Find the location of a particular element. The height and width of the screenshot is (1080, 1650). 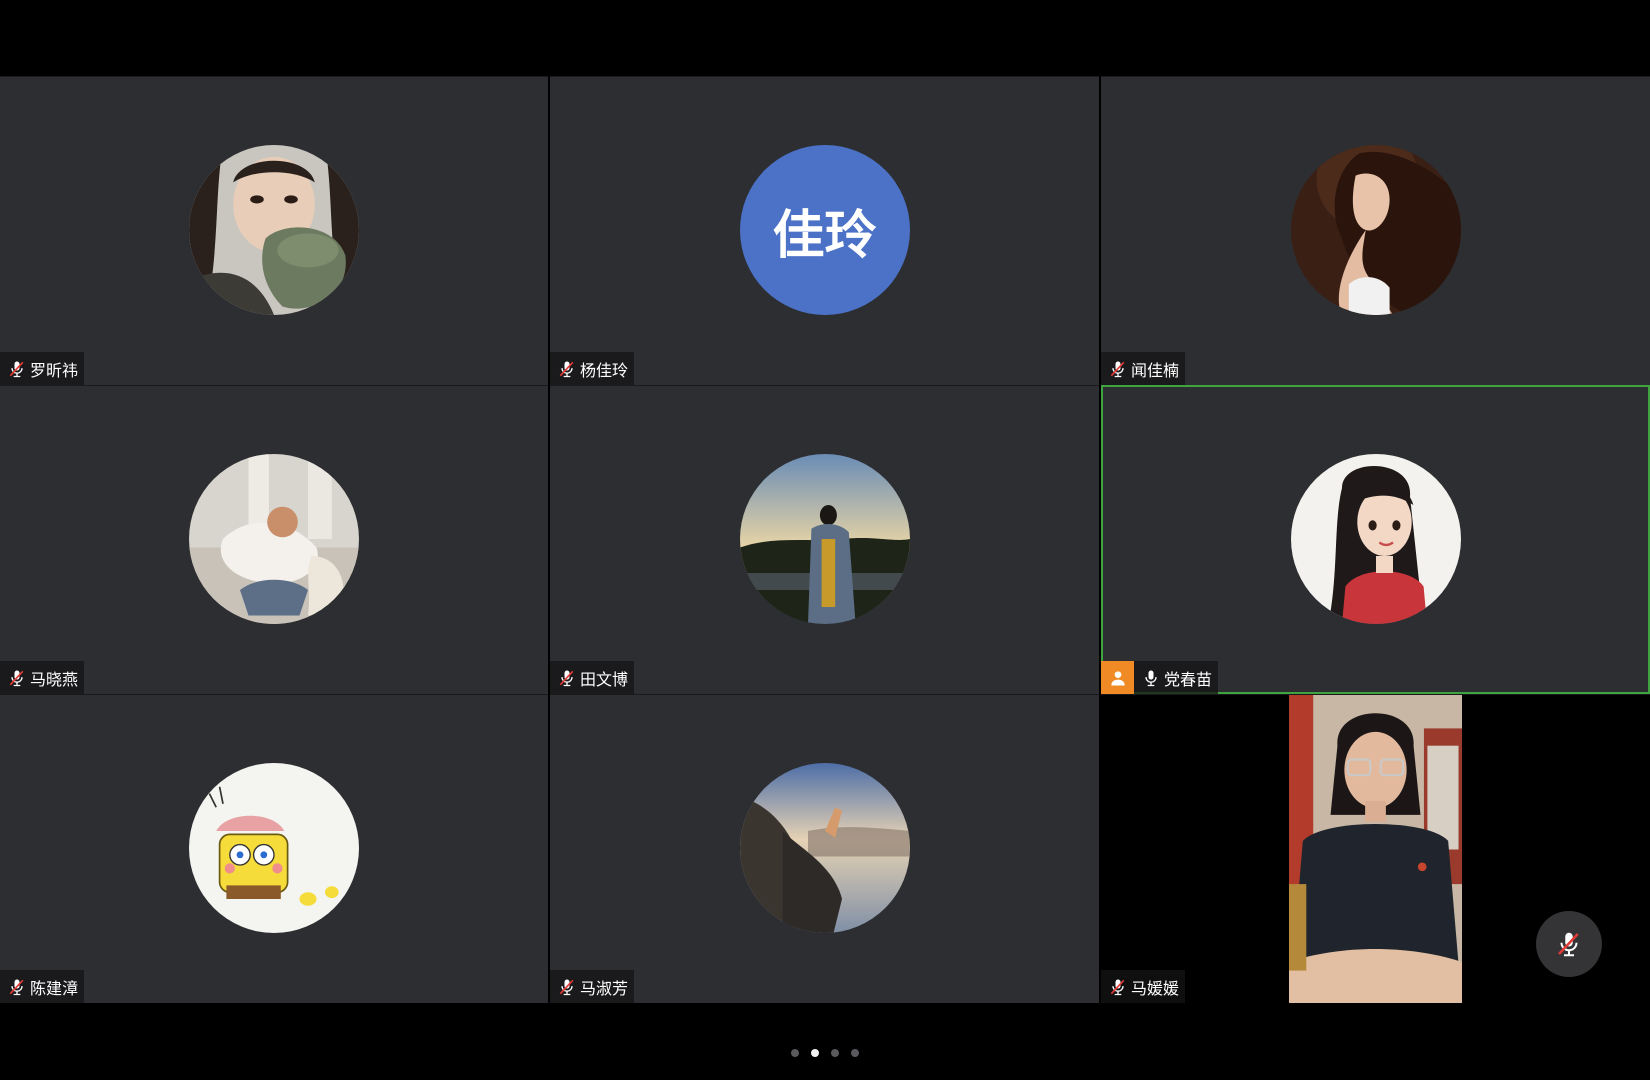

participant-name: 罗昕祎 is located at coordinates (54, 370).